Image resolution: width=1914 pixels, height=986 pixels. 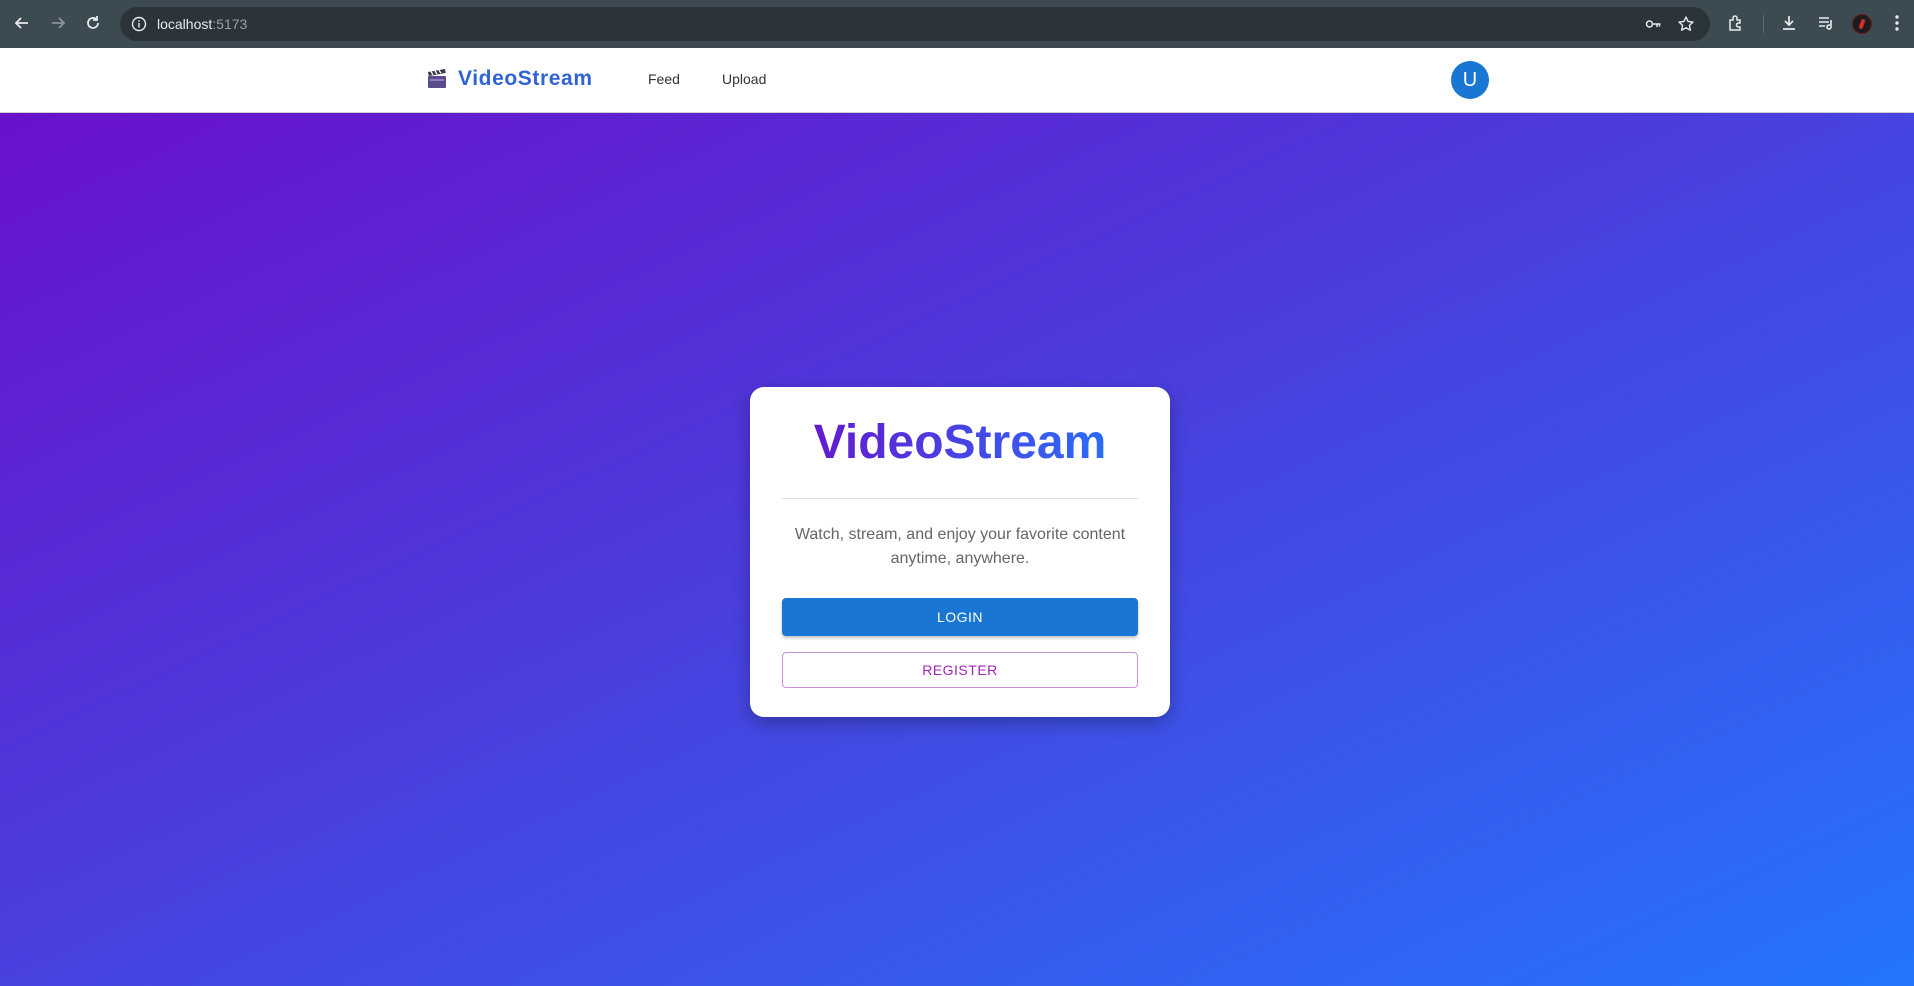 I want to click on url-port: :5173, so click(x=230, y=24).